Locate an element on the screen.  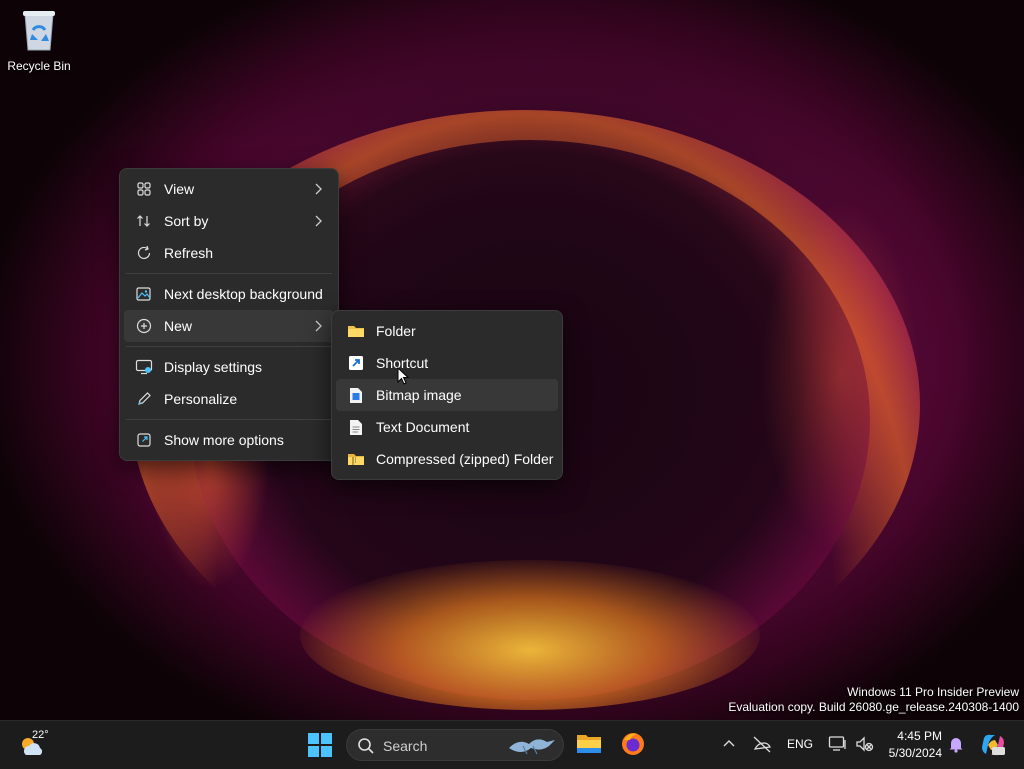
search-placeholder: Search is located at coordinates (405, 746).